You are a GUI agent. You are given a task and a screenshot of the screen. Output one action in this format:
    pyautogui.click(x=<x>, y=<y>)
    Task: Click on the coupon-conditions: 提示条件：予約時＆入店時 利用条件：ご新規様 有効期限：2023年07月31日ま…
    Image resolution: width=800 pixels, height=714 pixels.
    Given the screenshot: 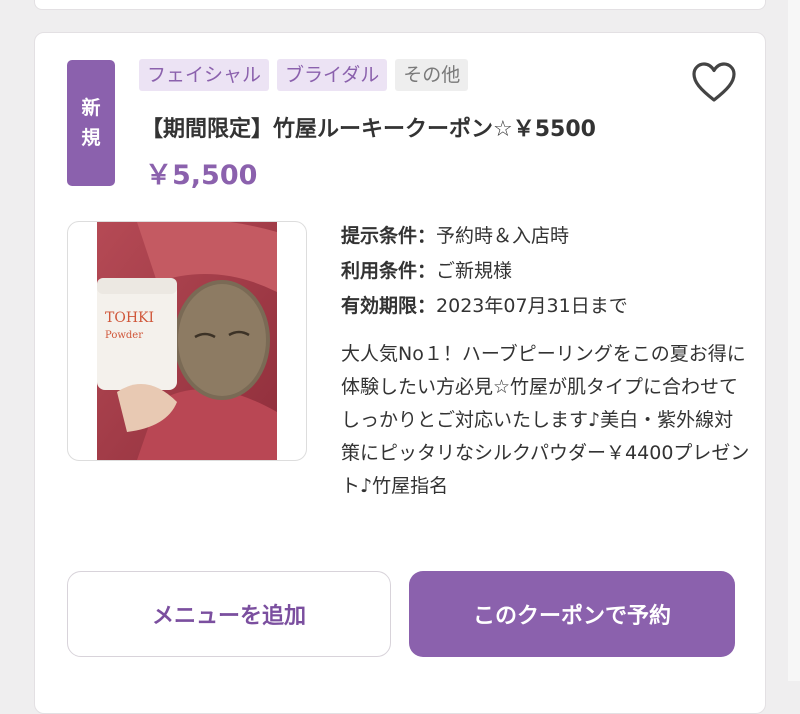 What is the action you would take?
    pyautogui.click(x=484, y=273)
    